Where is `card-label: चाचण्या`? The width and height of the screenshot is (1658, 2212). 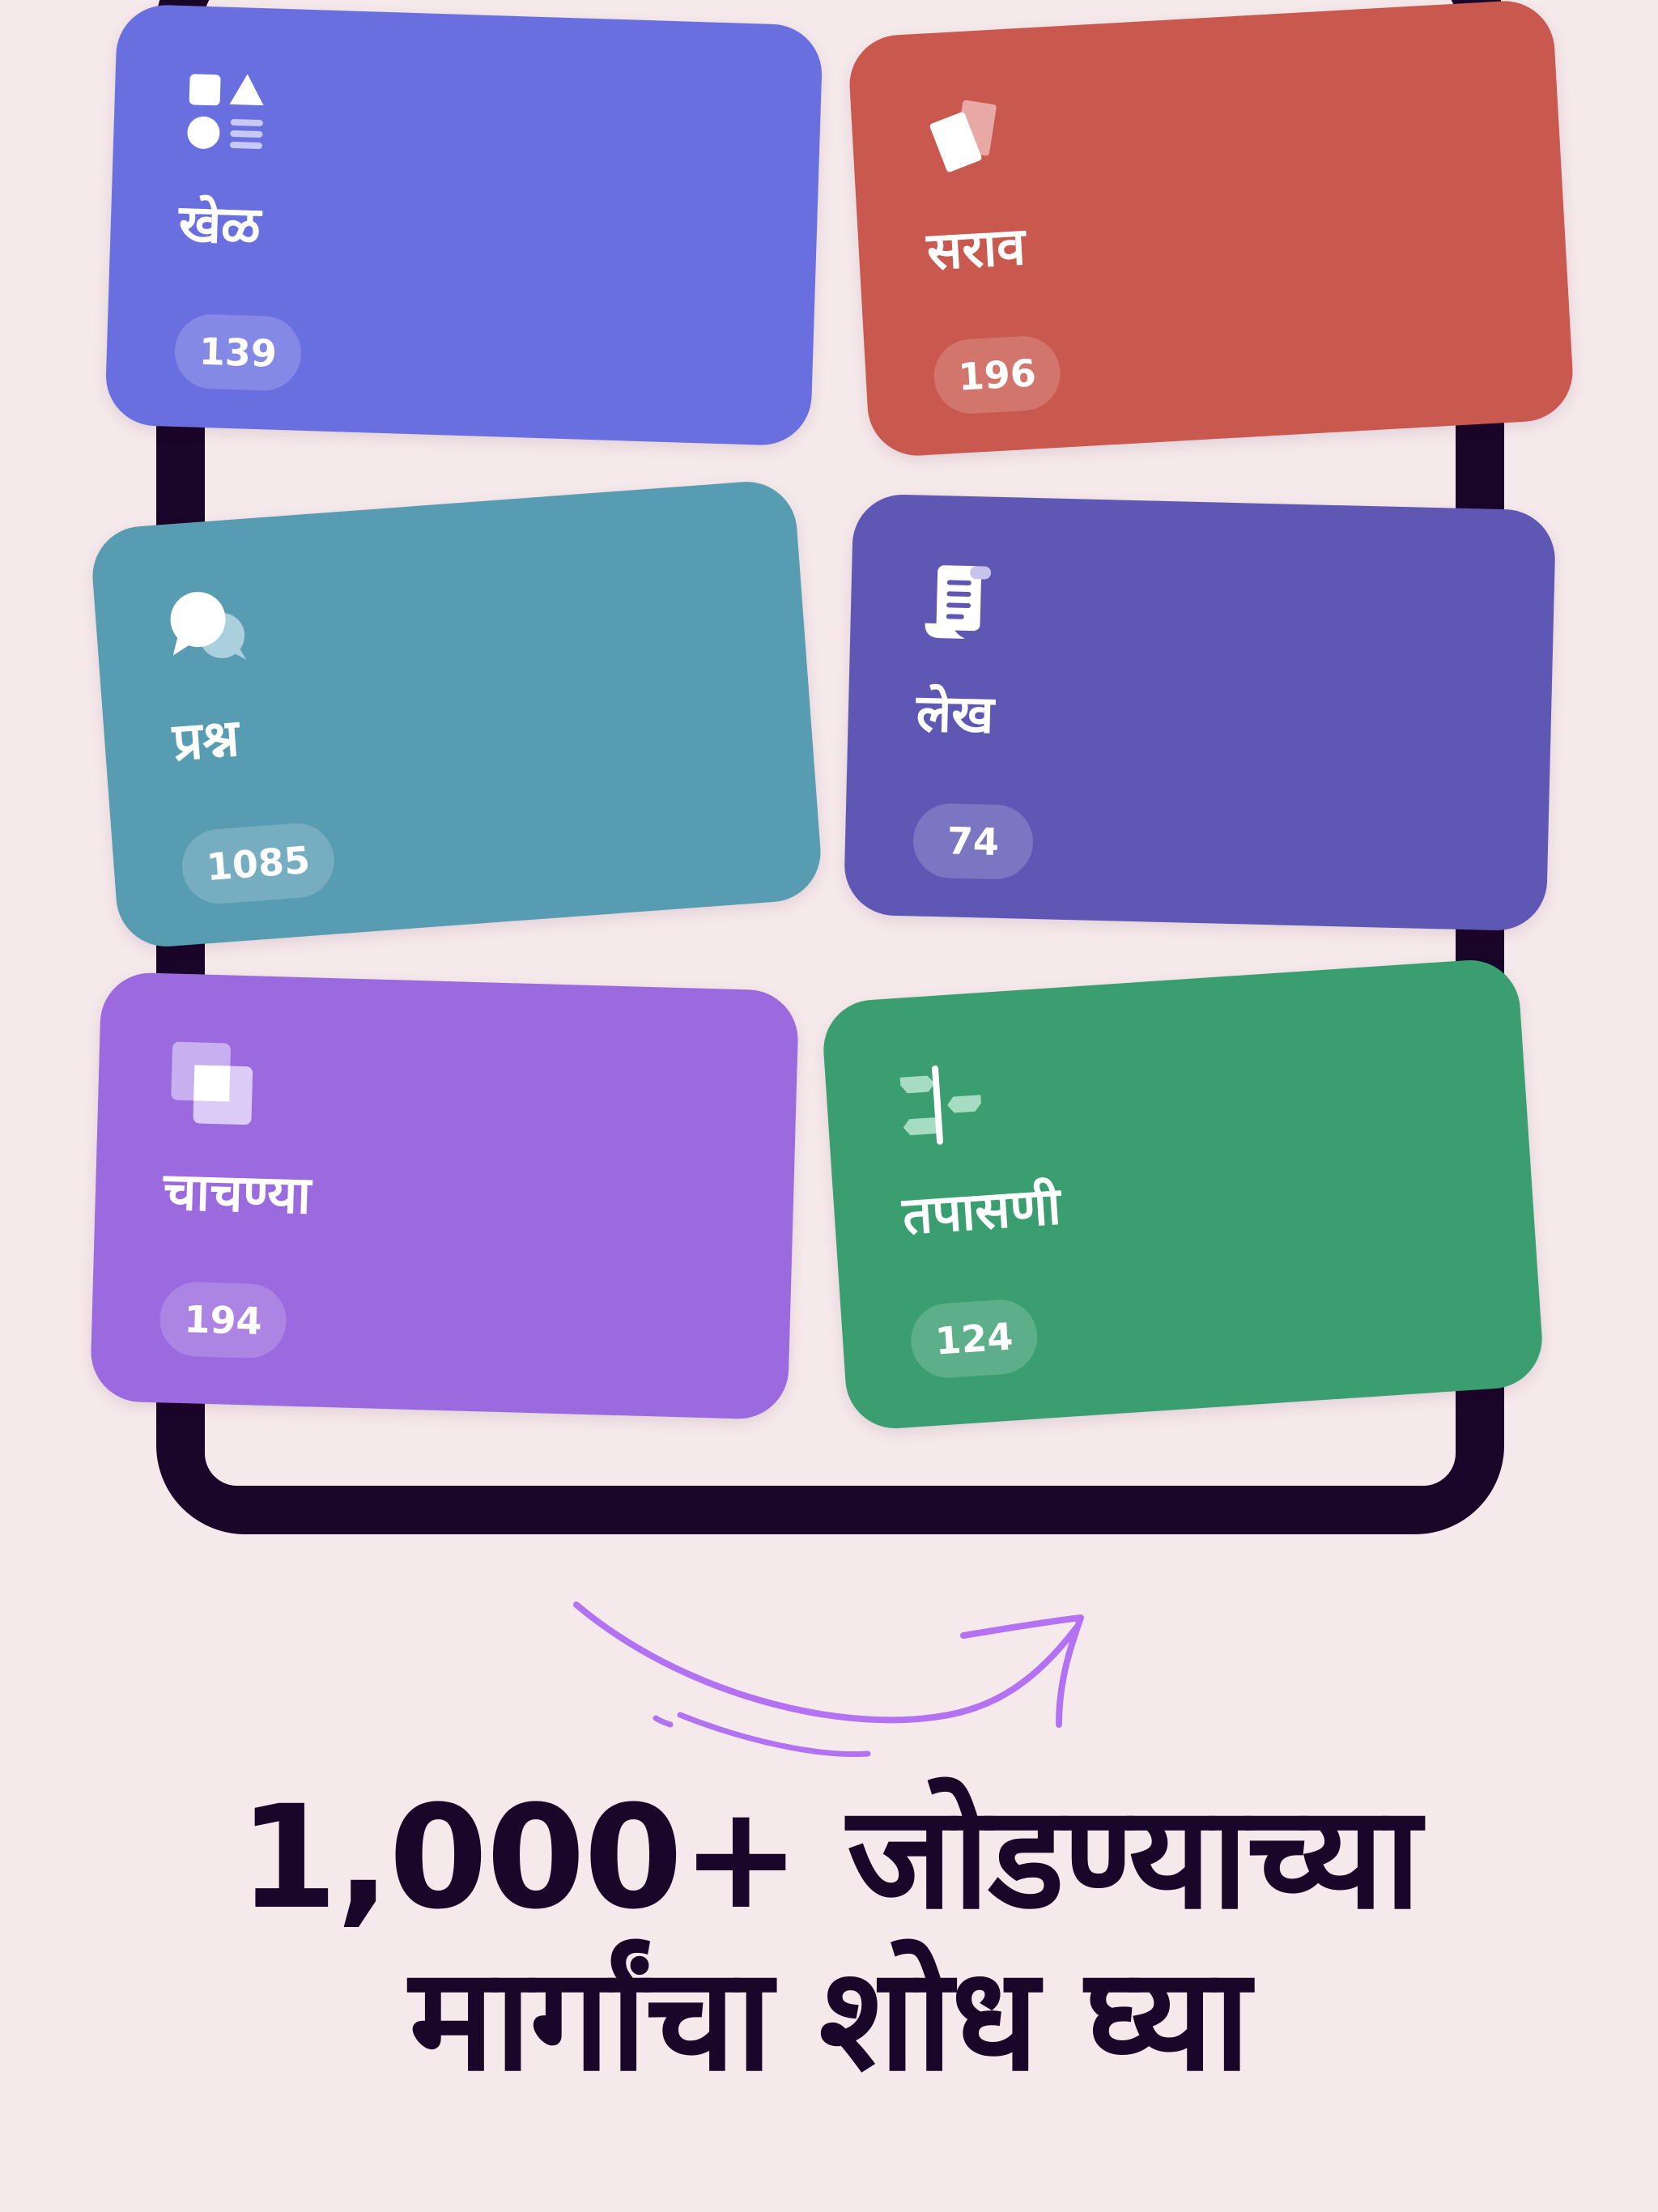
card-label: चाचण्या is located at coordinates (237, 1195).